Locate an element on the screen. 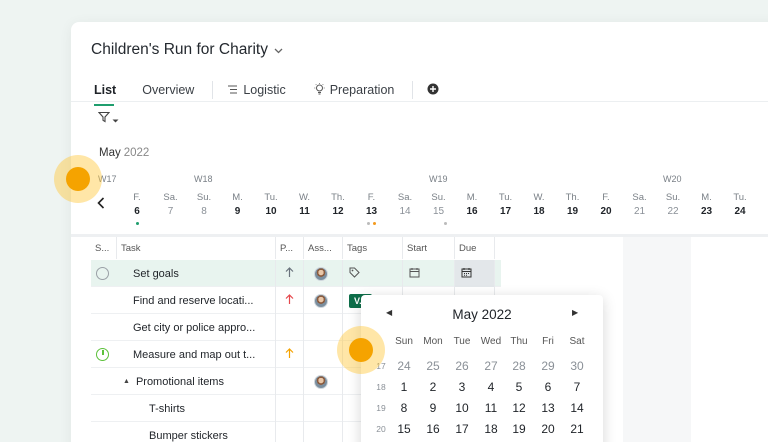 The height and width of the screenshot is (442, 768). calendar-day: 26 is located at coordinates (462, 366).